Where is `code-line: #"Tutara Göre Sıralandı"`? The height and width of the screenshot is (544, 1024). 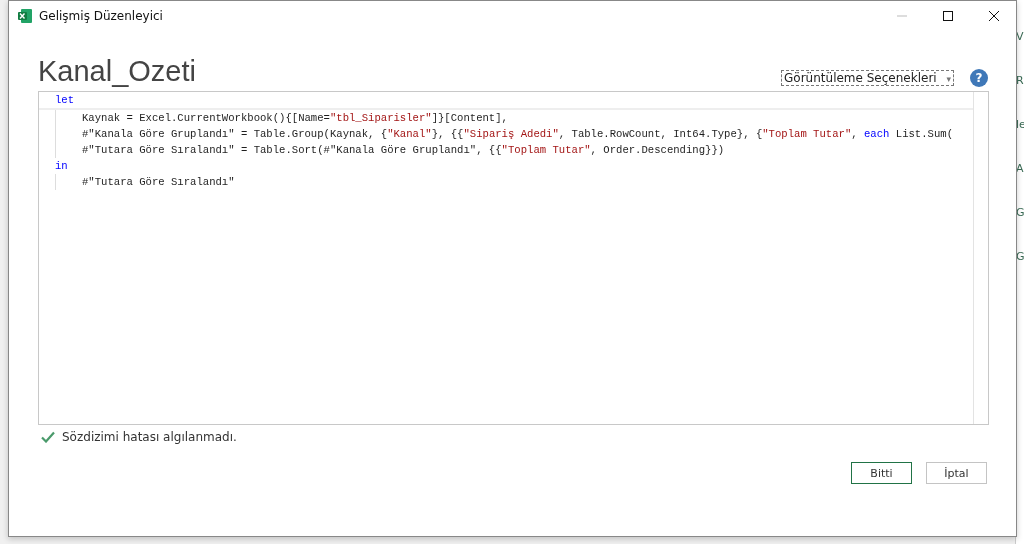 code-line: #"Tutara Göre Sıralandı" is located at coordinates (145, 182).